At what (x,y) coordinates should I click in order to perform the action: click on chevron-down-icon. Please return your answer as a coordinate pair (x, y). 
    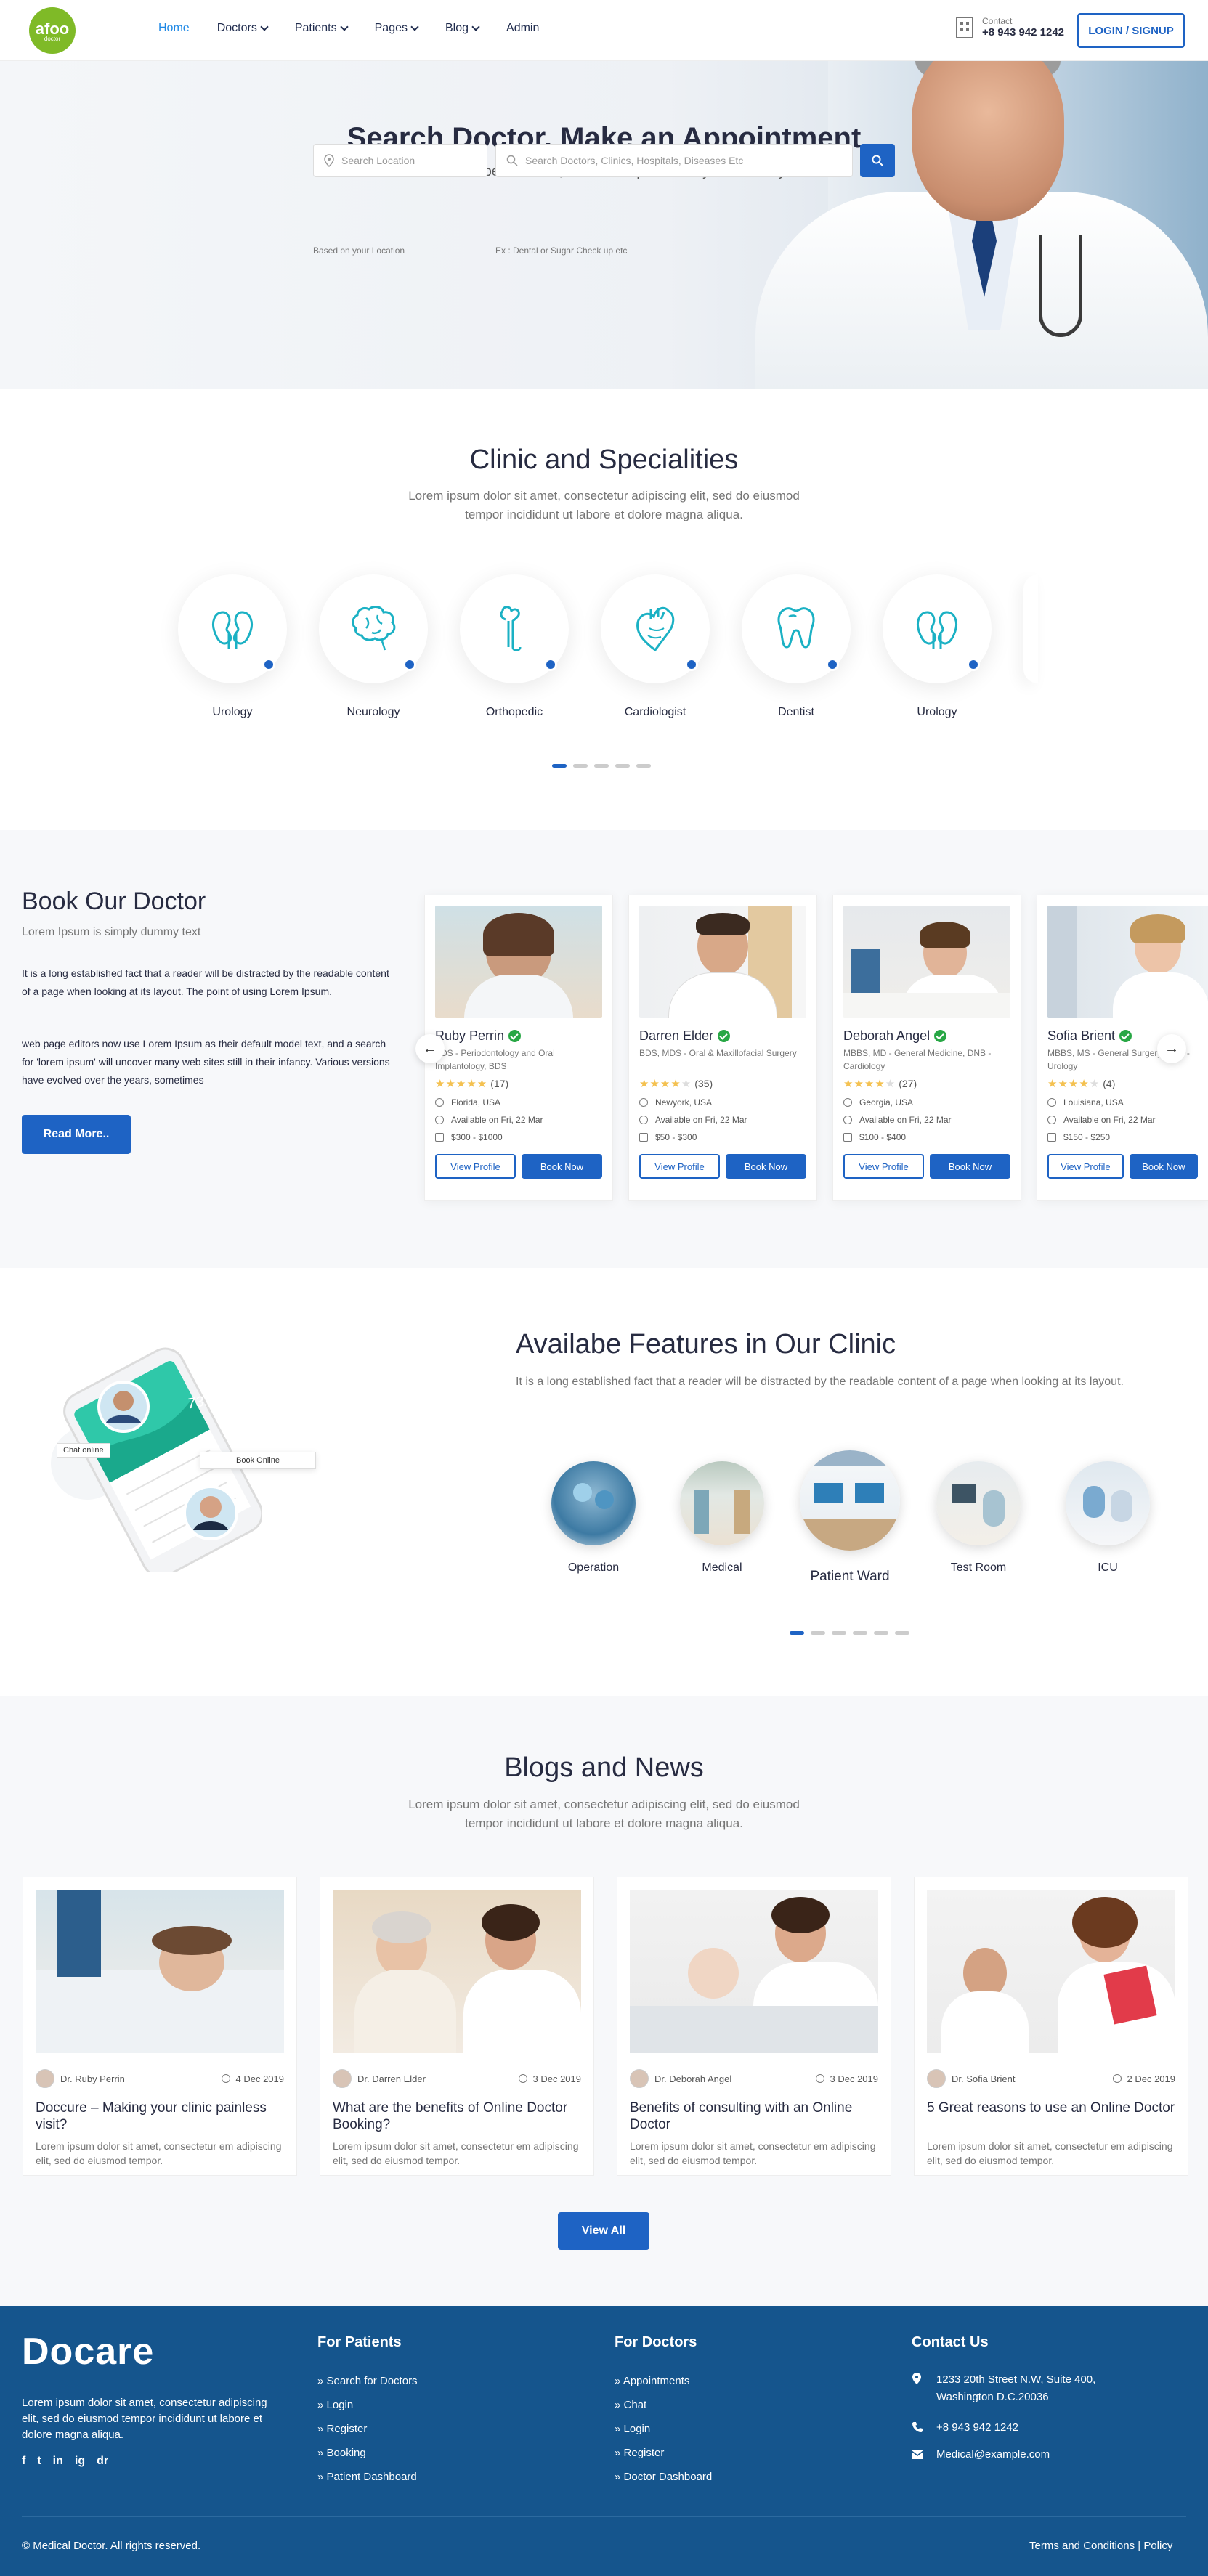
    Looking at the image, I should click on (264, 27).